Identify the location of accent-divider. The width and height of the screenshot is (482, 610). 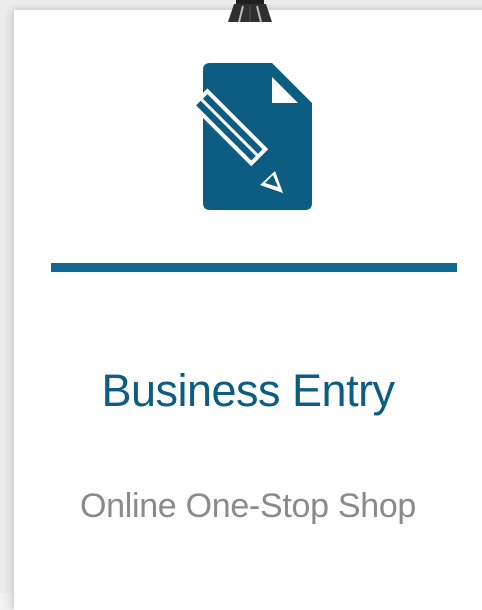
(254, 267).